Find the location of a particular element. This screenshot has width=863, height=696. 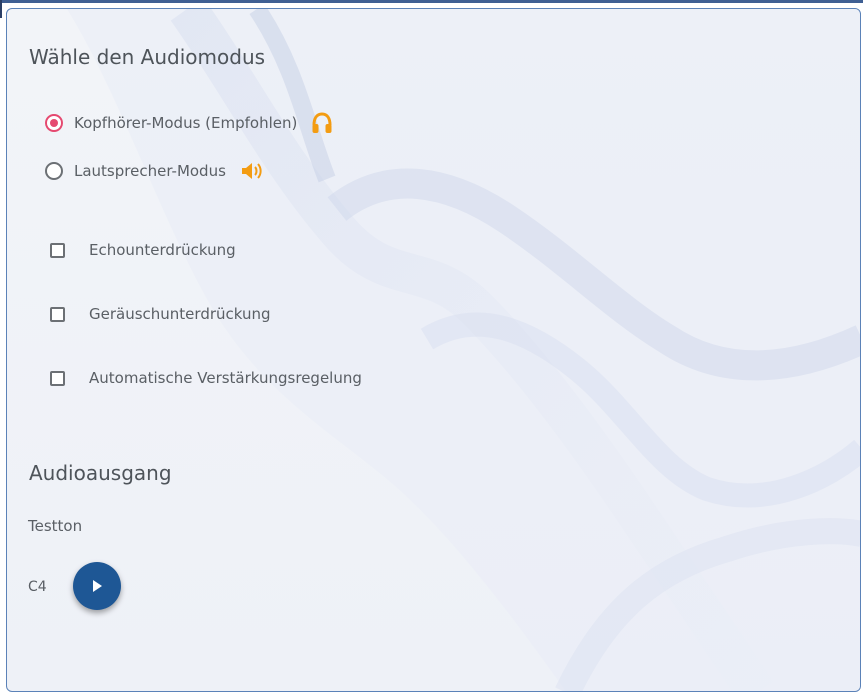

checkbox-echo-cancellation: Echounterdrückung is located at coordinates (143, 250).